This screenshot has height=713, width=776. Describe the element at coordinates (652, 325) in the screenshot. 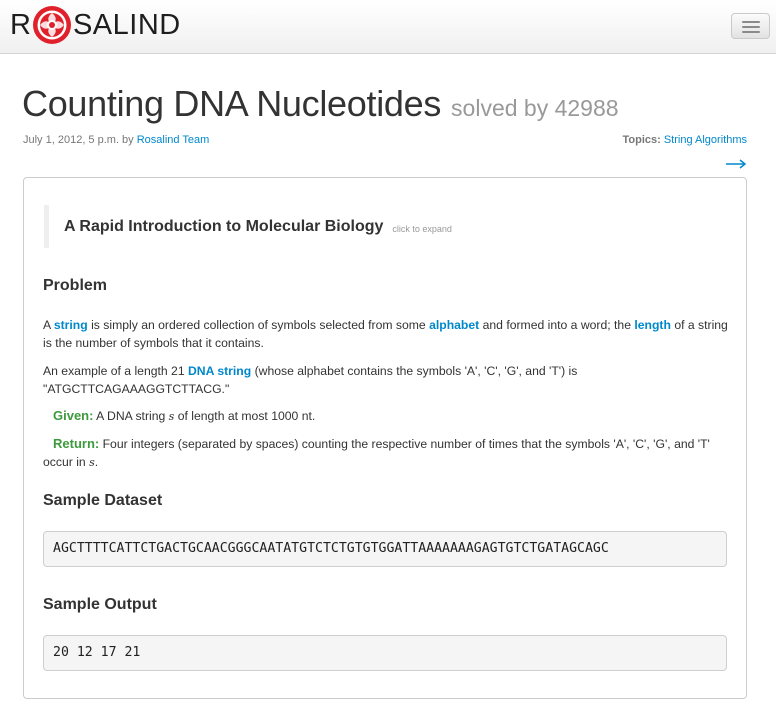

I see `length-term-link: length` at that location.